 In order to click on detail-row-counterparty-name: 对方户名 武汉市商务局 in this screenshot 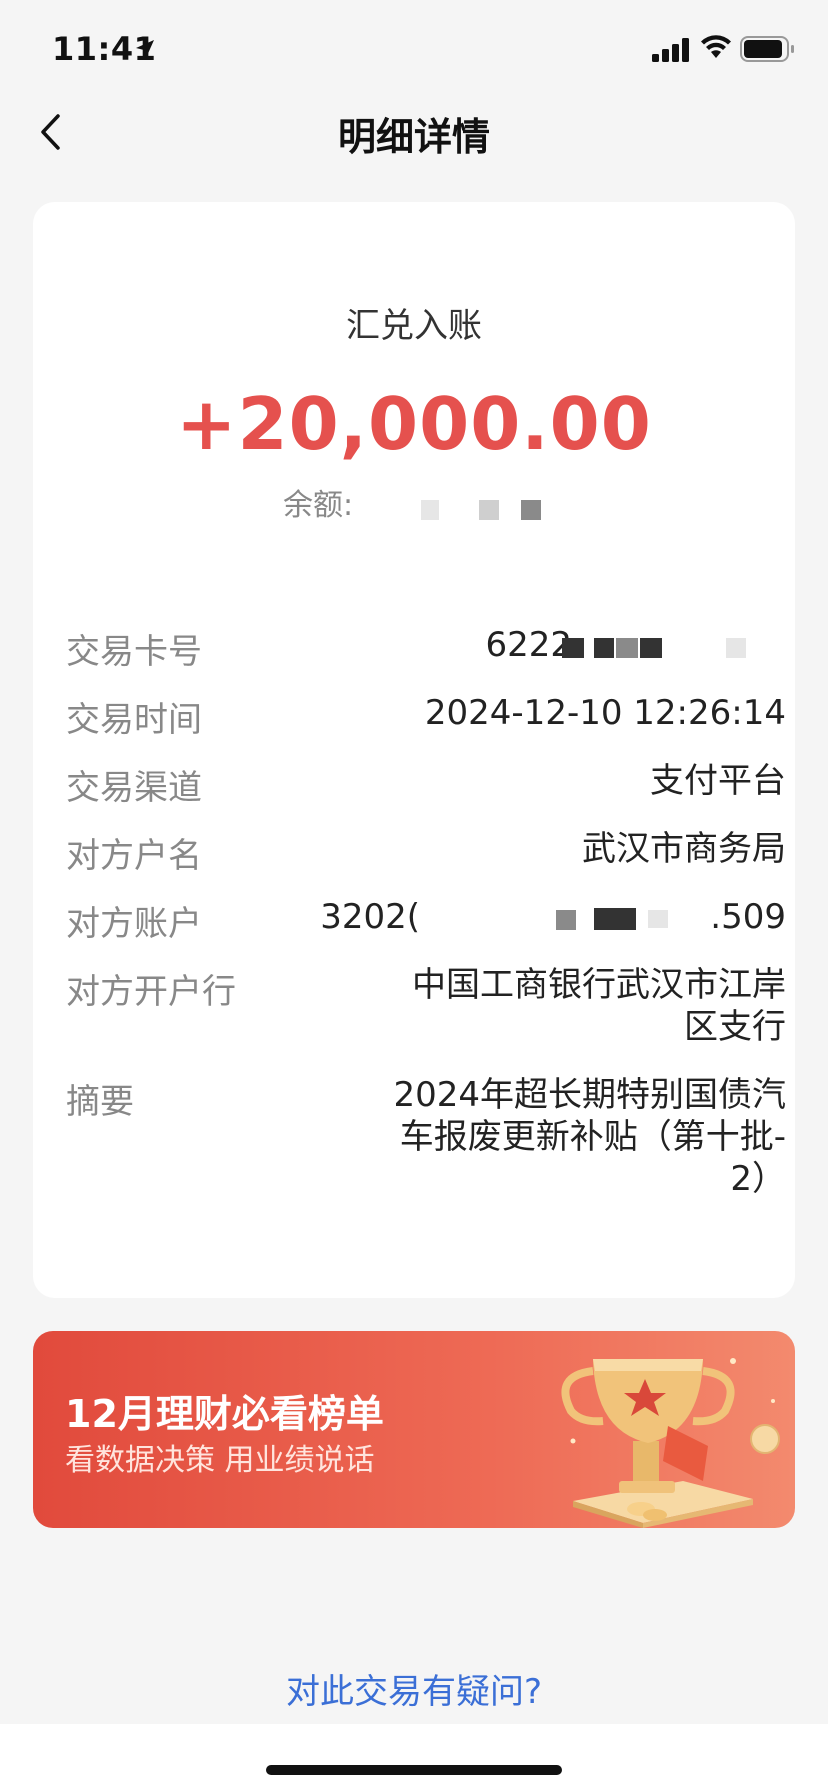, I will do `click(426, 852)`.